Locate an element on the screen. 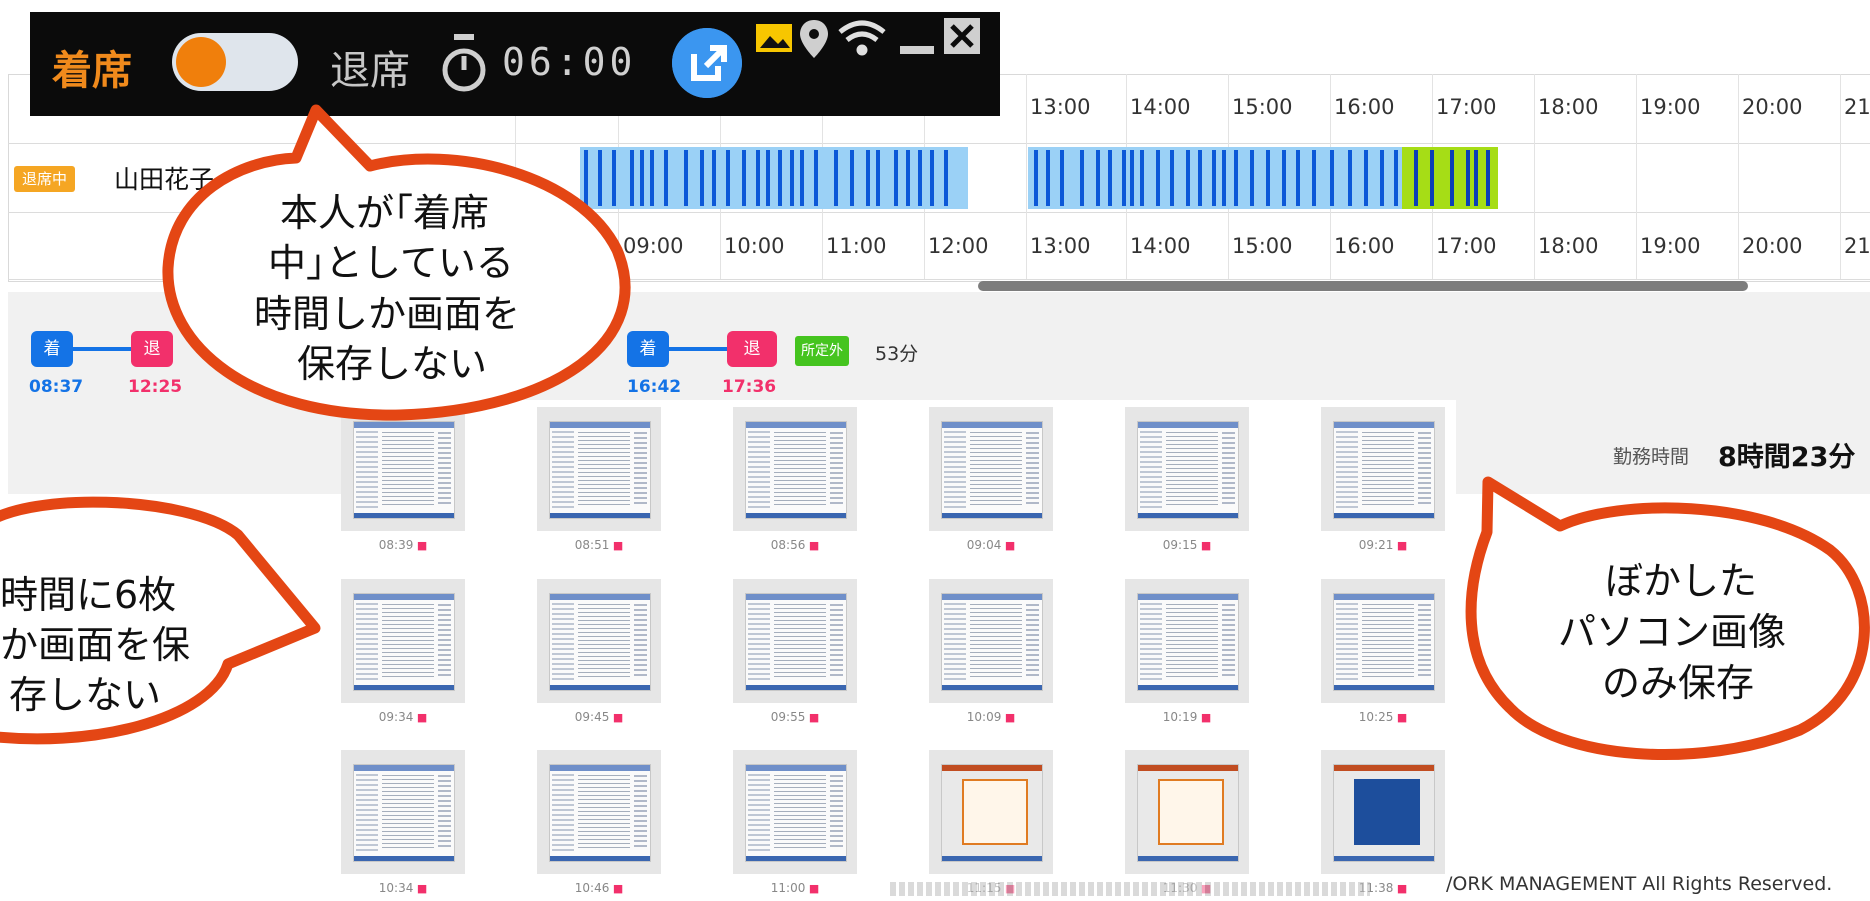 This screenshot has height=901, width=1870. callout-line: パソコン画像 is located at coordinates (1672, 632).